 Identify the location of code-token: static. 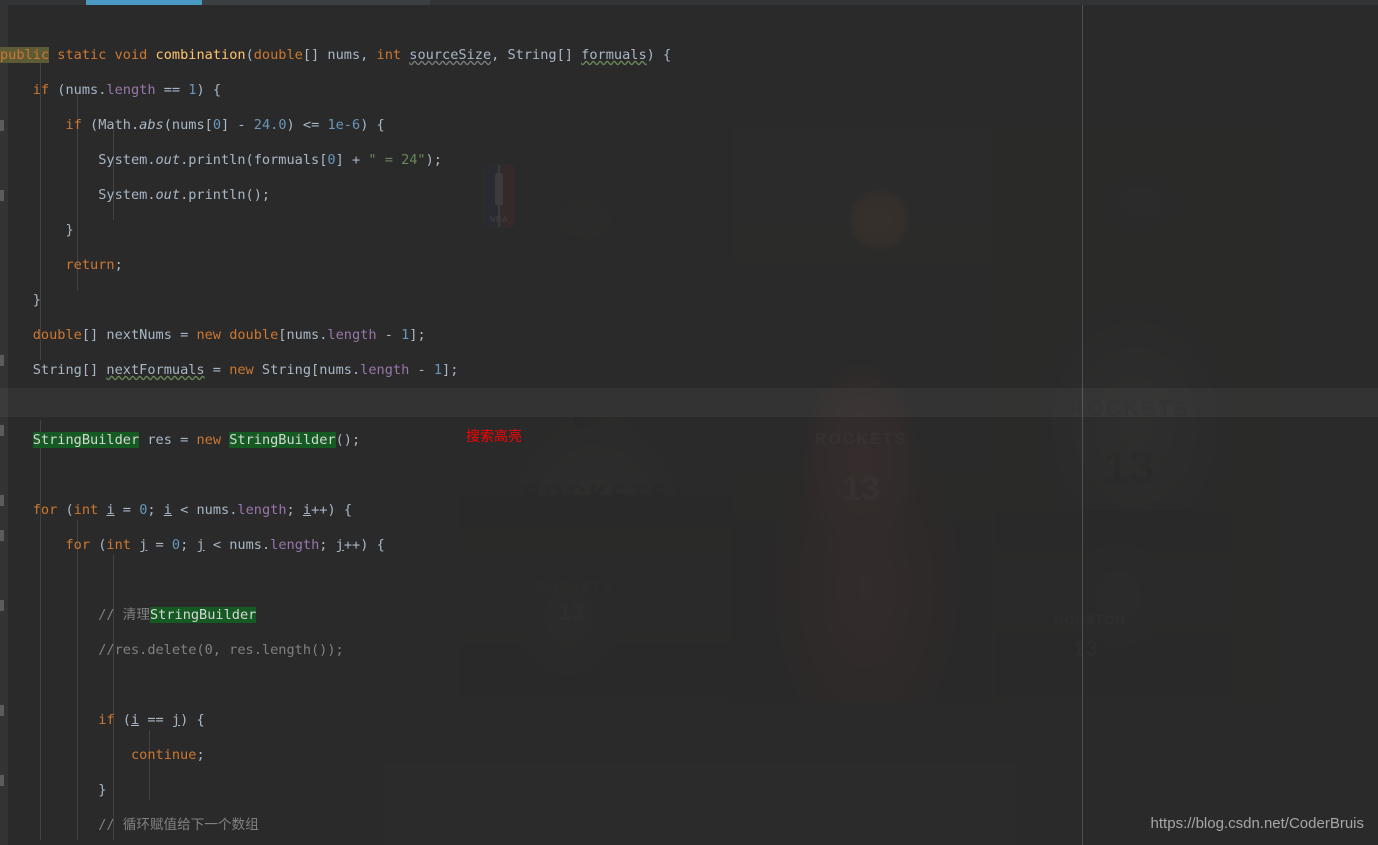
(82, 55).